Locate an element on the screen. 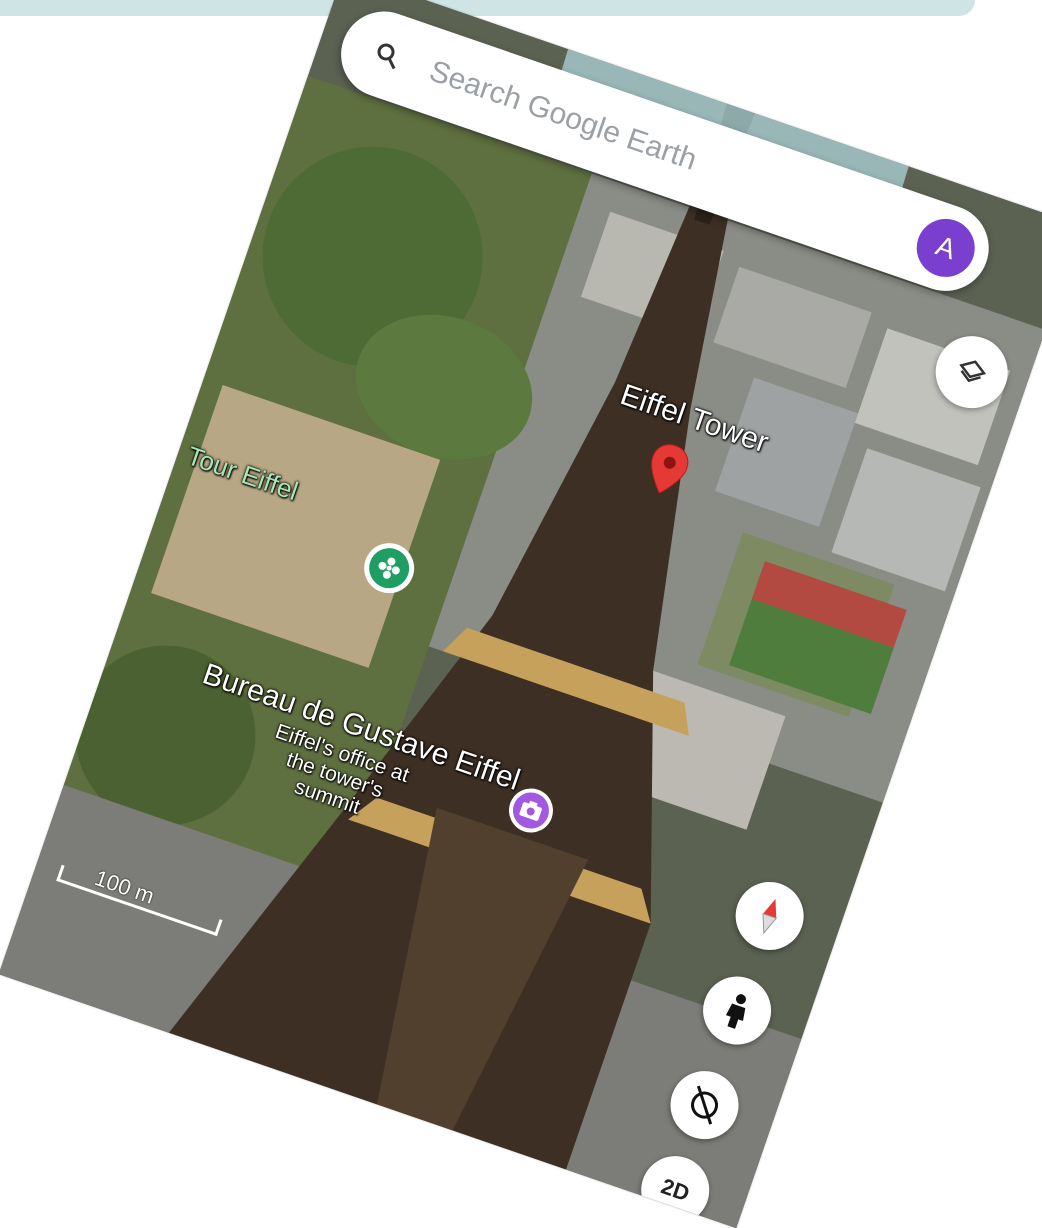 The height and width of the screenshot is (1228, 1042). search-icon is located at coordinates (387, 55).